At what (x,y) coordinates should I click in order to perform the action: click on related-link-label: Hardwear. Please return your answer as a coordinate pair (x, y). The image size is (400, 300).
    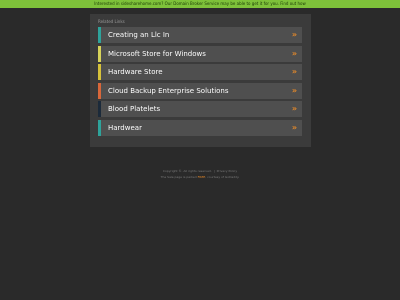
    Looking at the image, I should click on (125, 127).